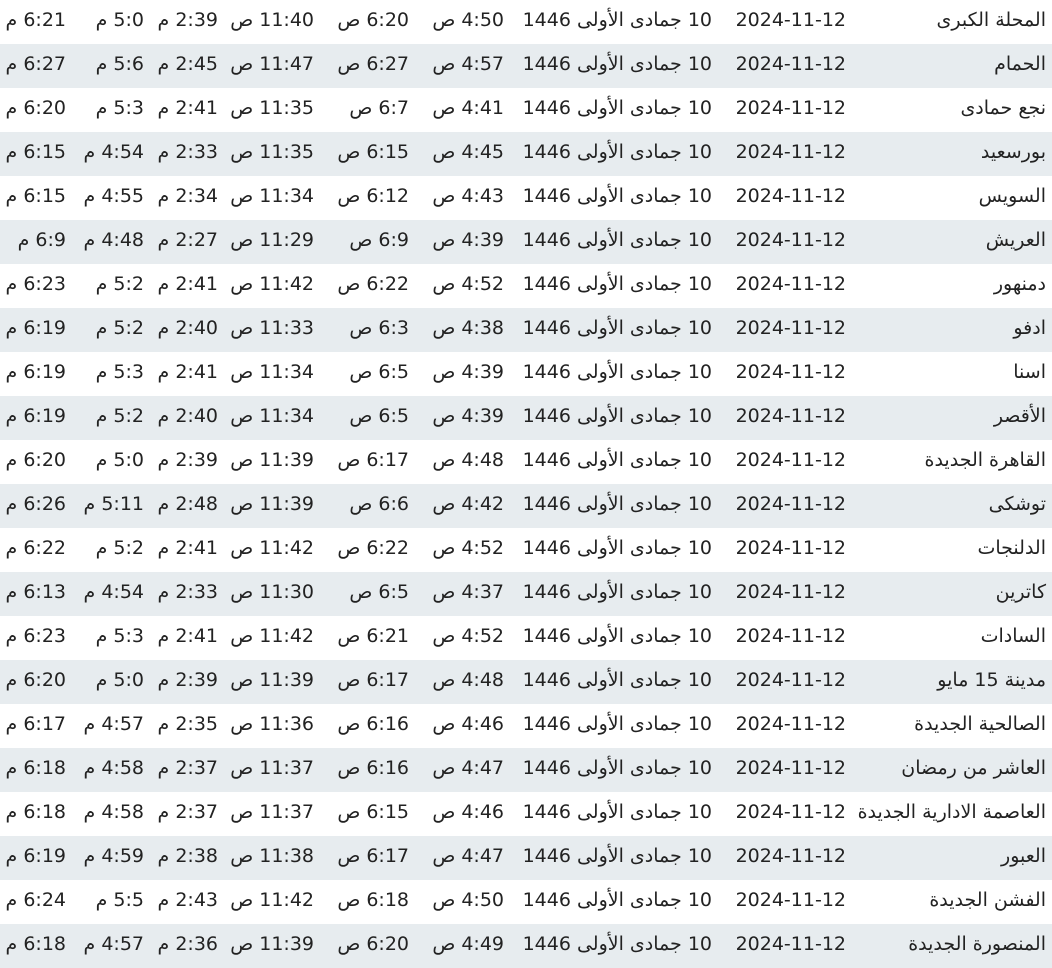 This screenshot has width=1052, height=968. Describe the element at coordinates (35, 592) in the screenshot. I see `isha-time: 6:13 م` at that location.